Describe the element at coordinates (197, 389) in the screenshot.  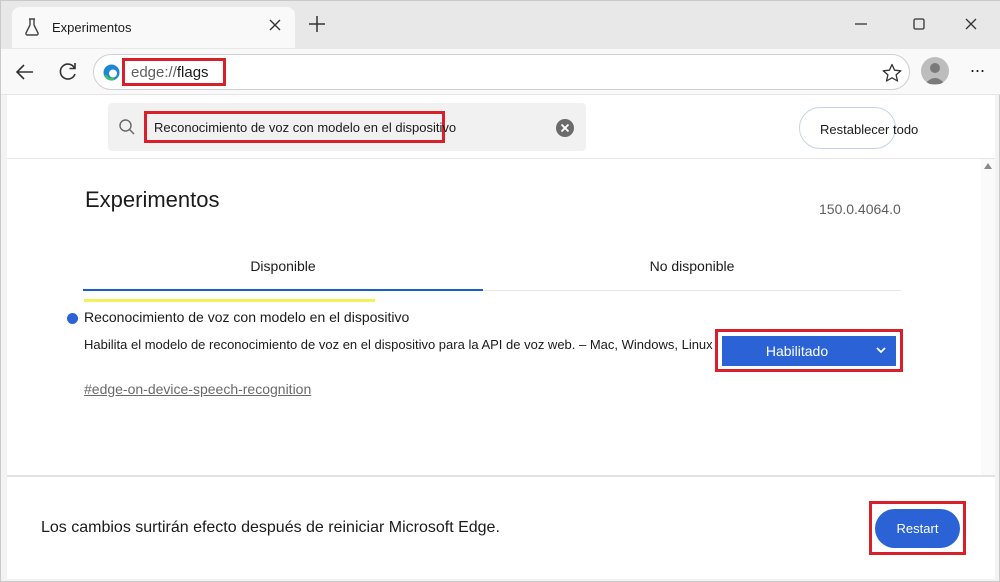
I see `flag-link: #edge-on-device-speech-recognition` at that location.